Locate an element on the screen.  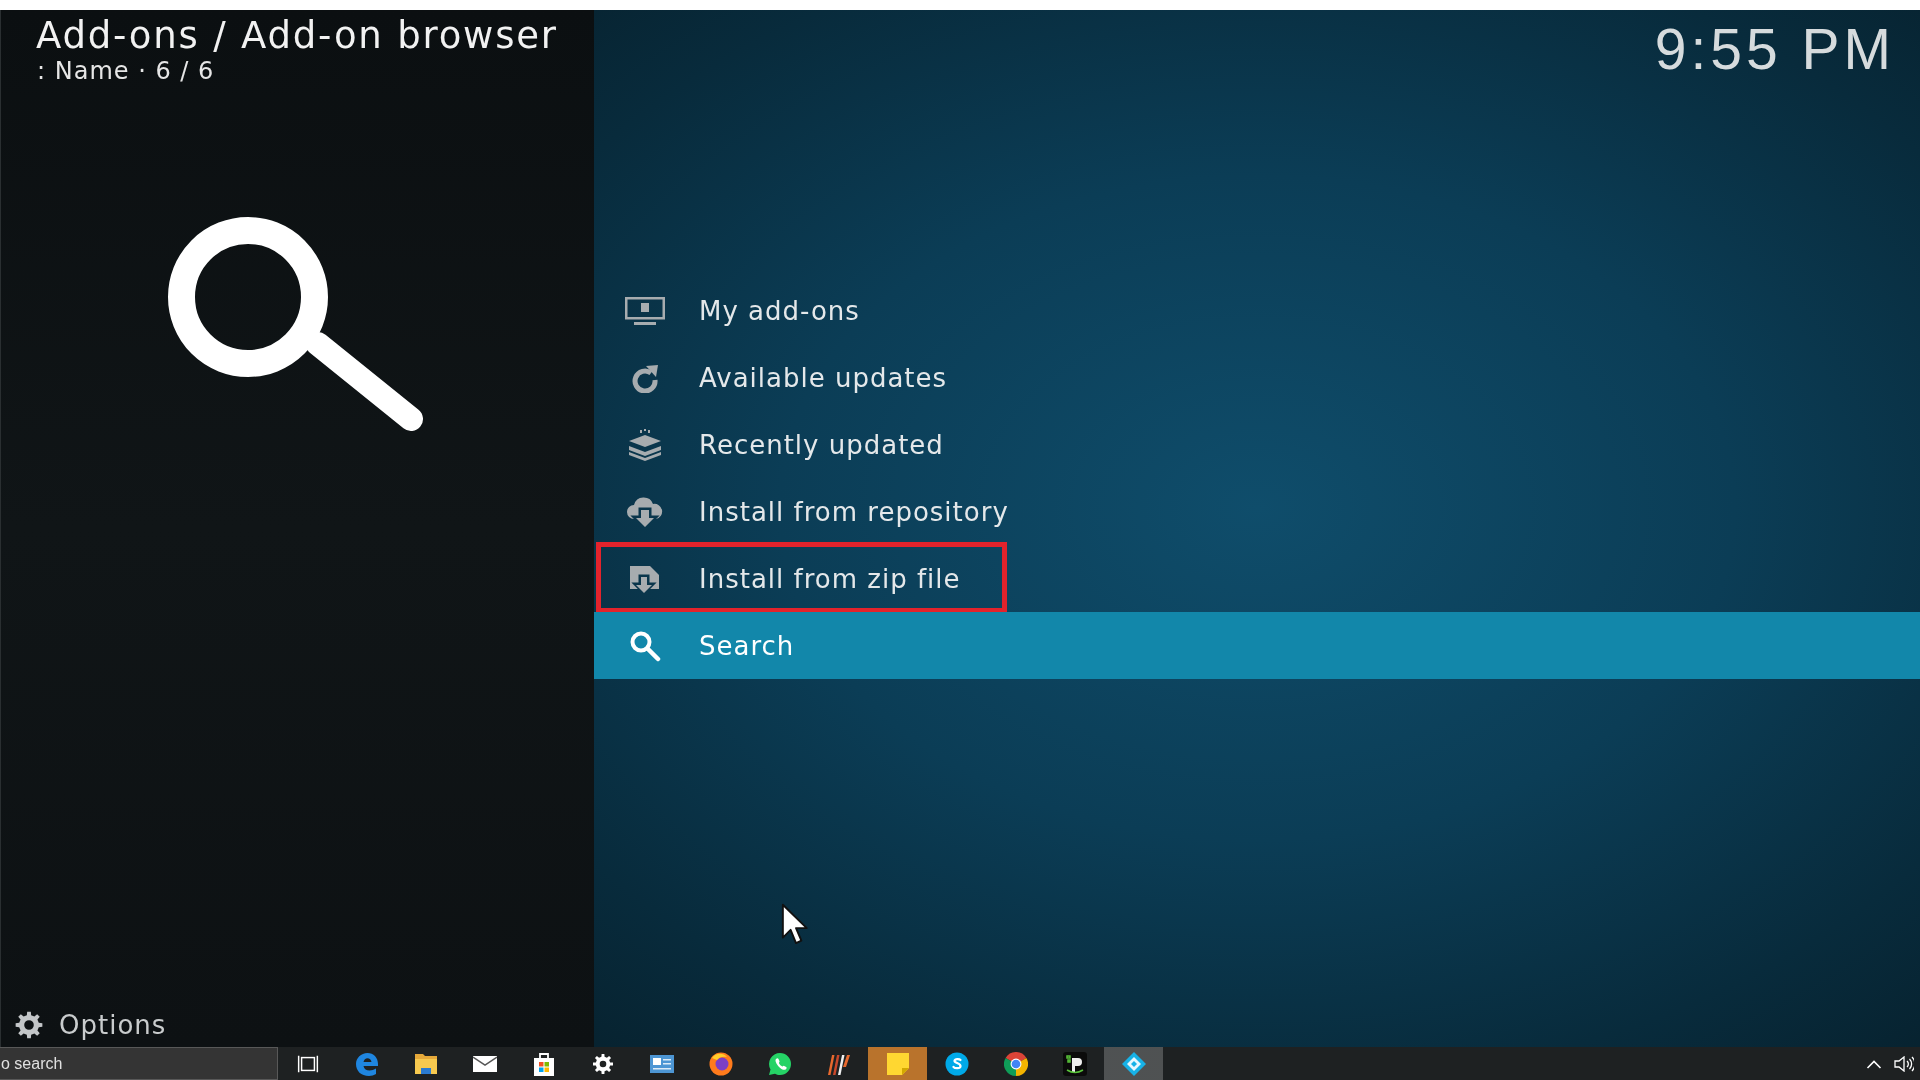
news-icon is located at coordinates (661, 1063).